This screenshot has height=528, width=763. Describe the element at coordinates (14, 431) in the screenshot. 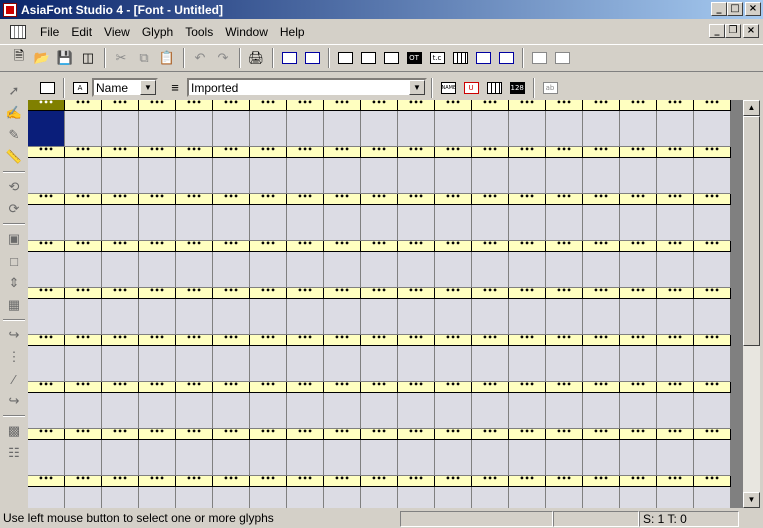

I see `component-icon: ▩` at that location.